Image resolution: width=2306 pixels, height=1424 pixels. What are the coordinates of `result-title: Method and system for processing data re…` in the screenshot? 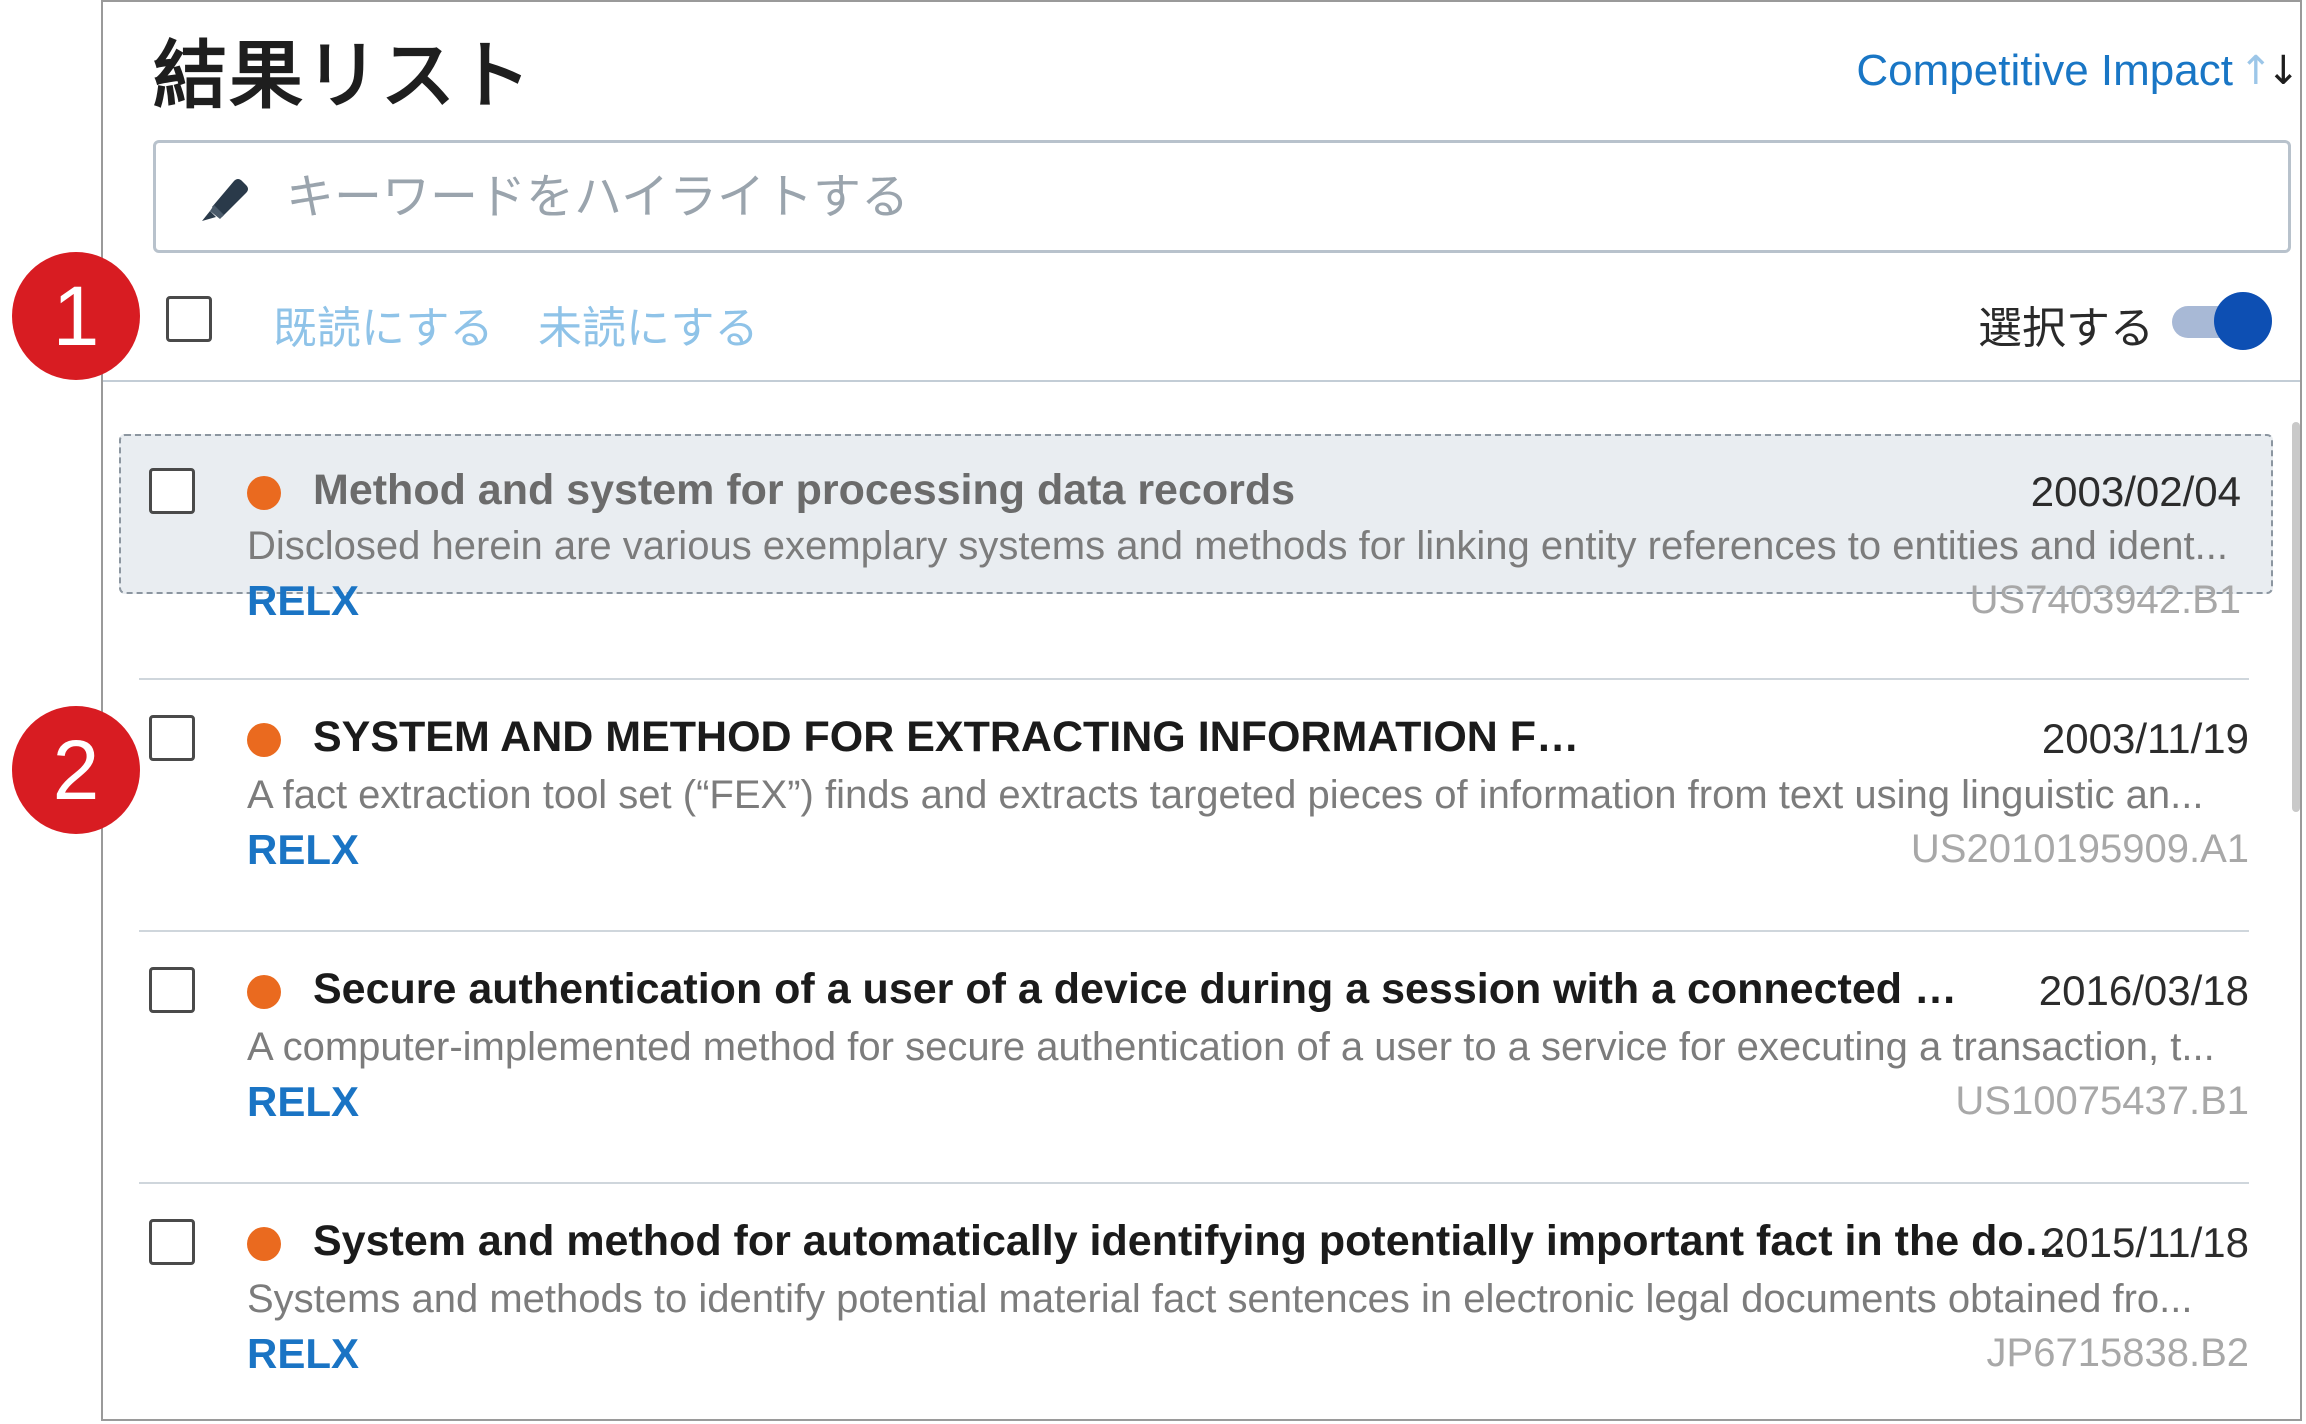 It's located at (963, 490).